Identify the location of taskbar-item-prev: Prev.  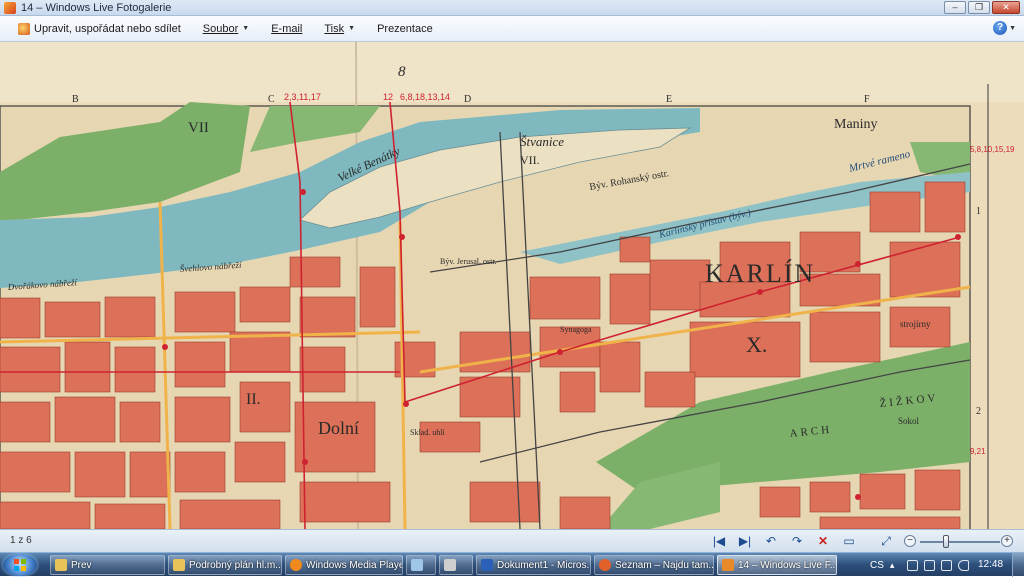
(107, 565).